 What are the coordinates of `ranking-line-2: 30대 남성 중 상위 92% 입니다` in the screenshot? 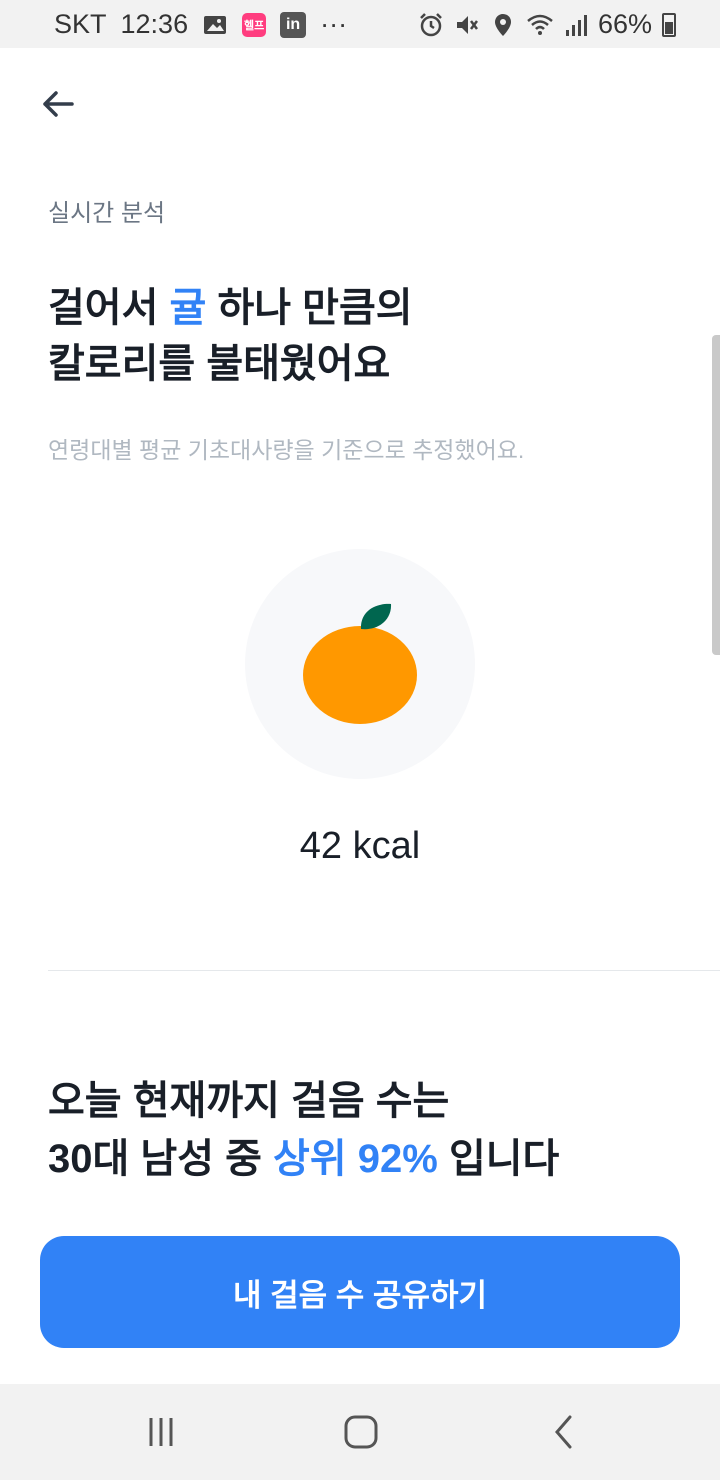 It's located at (303, 1159).